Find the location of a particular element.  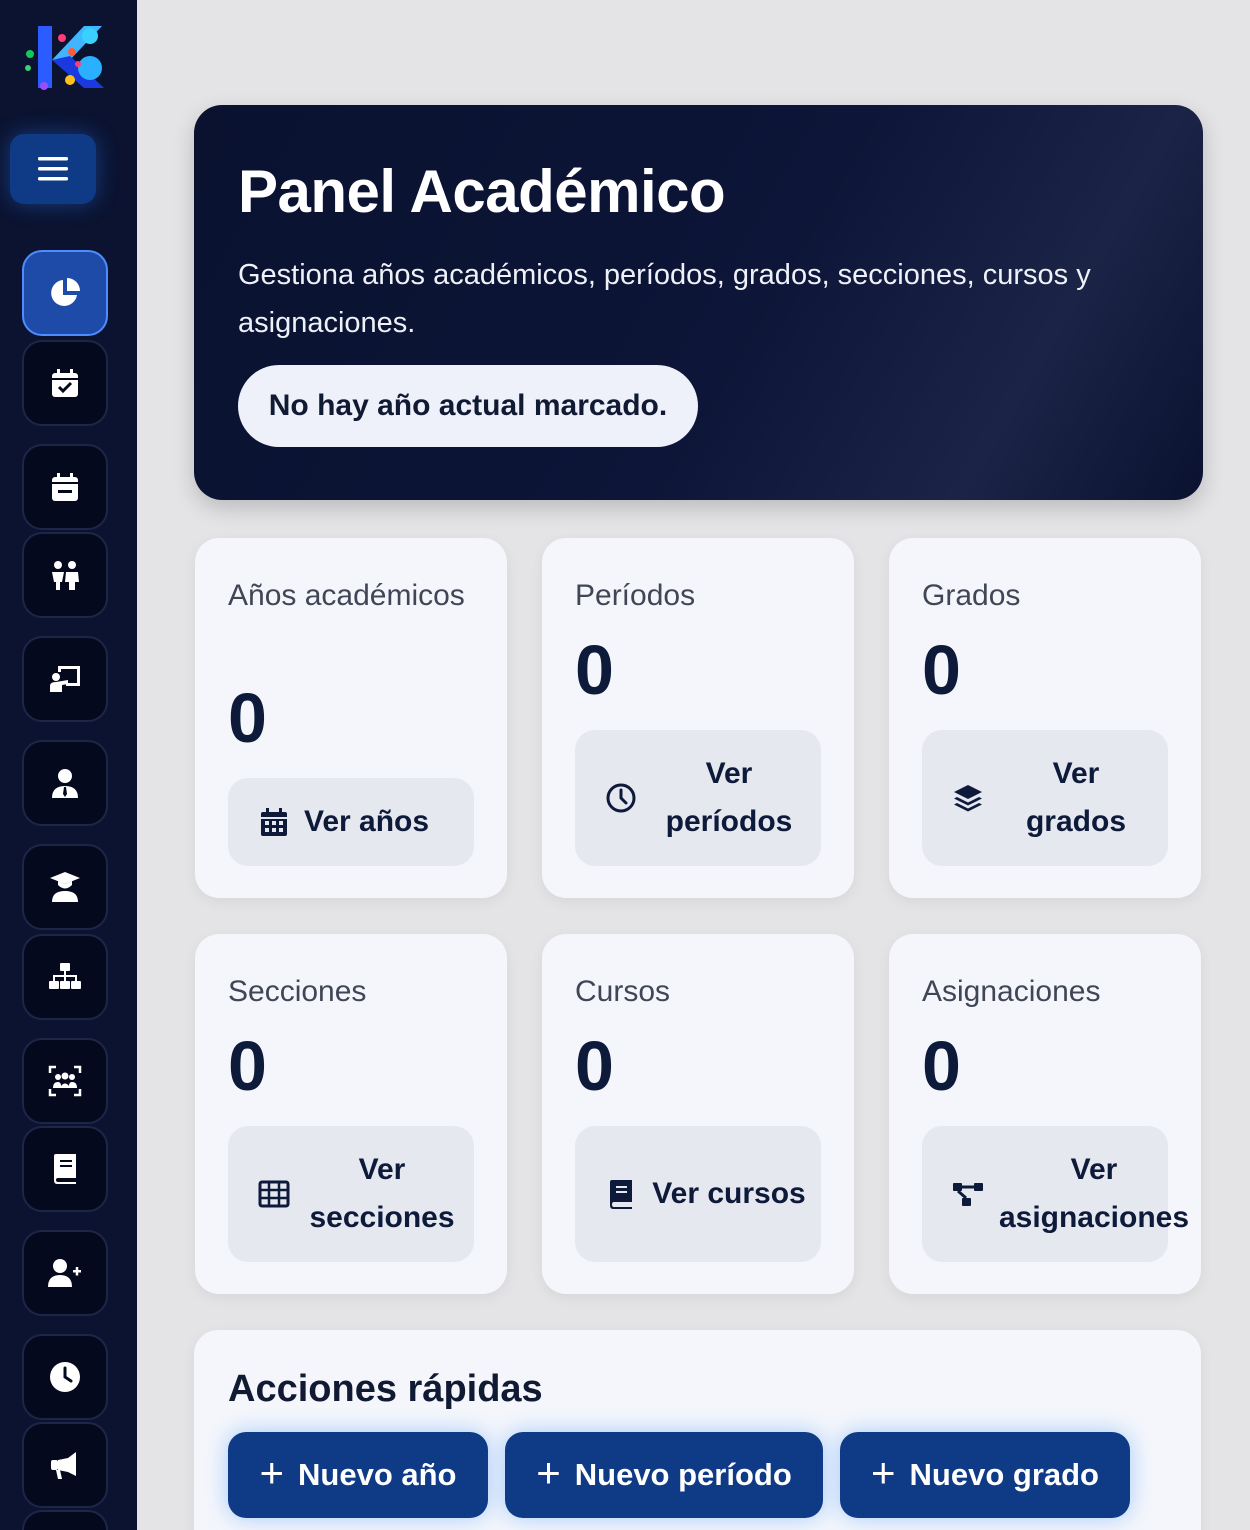

nav-courses is located at coordinates (65, 1169).